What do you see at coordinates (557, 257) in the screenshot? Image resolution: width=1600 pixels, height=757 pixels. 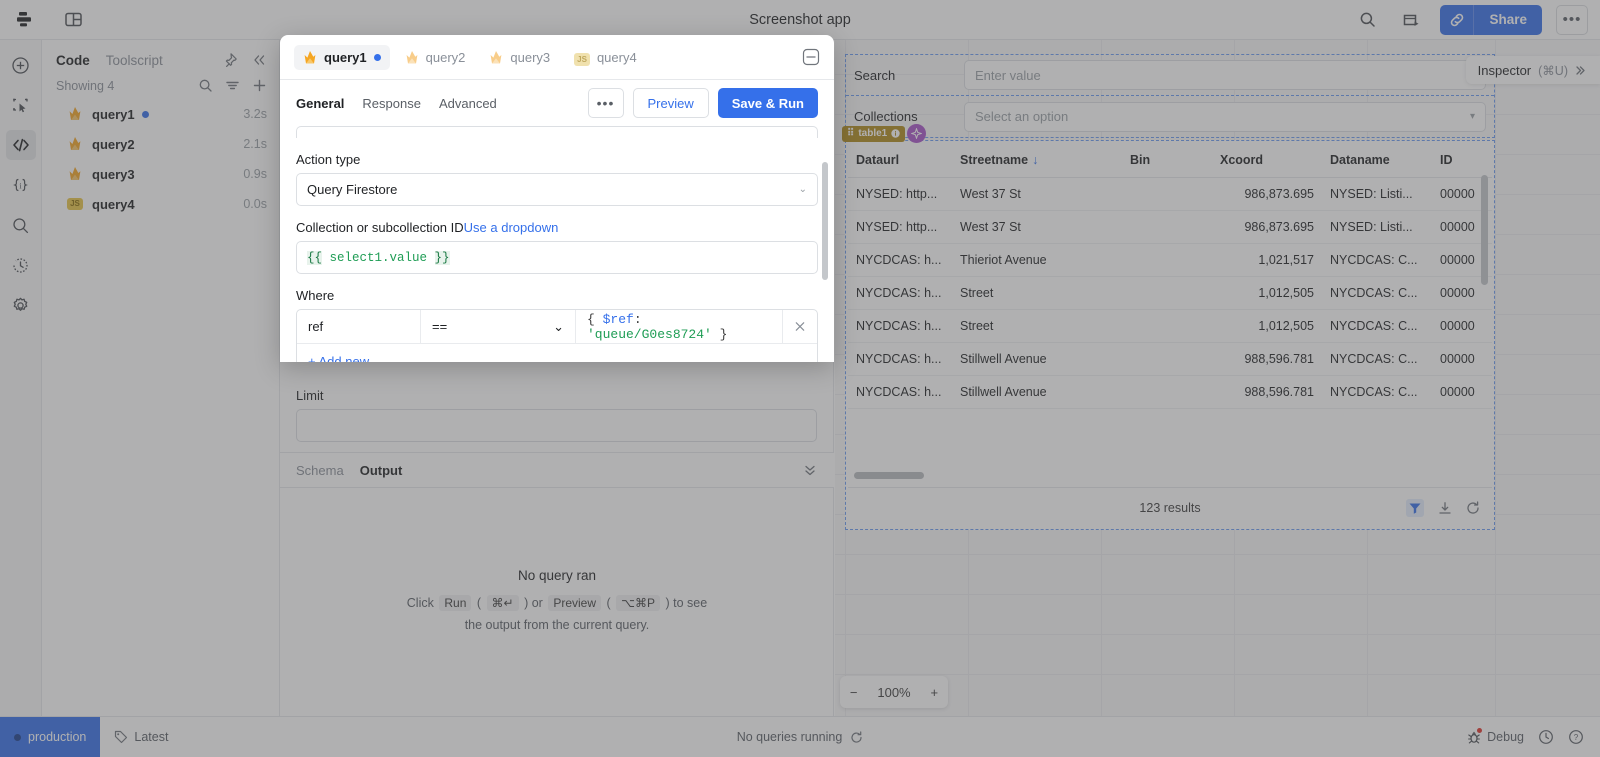 I see `collection-id-input: {{ select1.value }}` at bounding box center [557, 257].